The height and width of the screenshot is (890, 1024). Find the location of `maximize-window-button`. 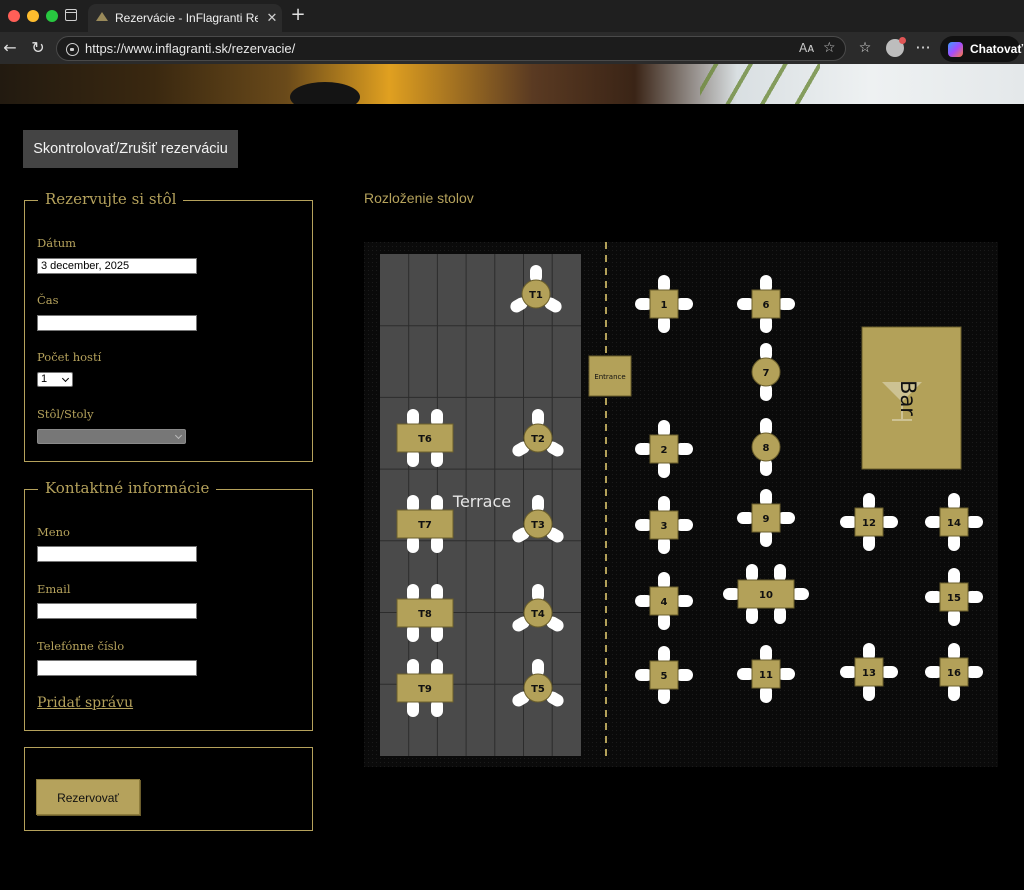

maximize-window-button is located at coordinates (52, 16).